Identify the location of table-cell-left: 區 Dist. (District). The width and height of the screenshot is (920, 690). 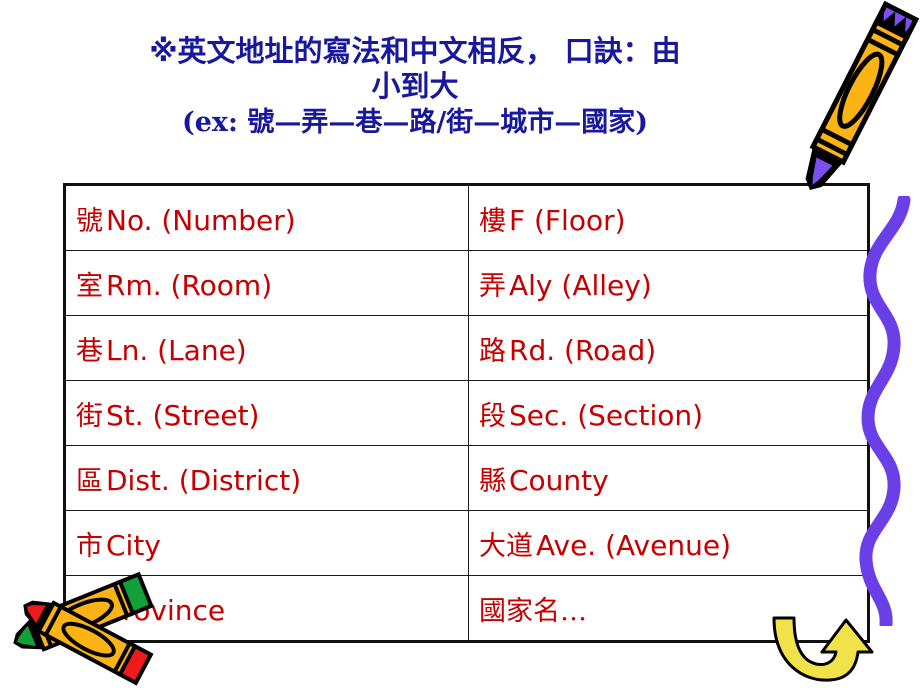
(266, 478).